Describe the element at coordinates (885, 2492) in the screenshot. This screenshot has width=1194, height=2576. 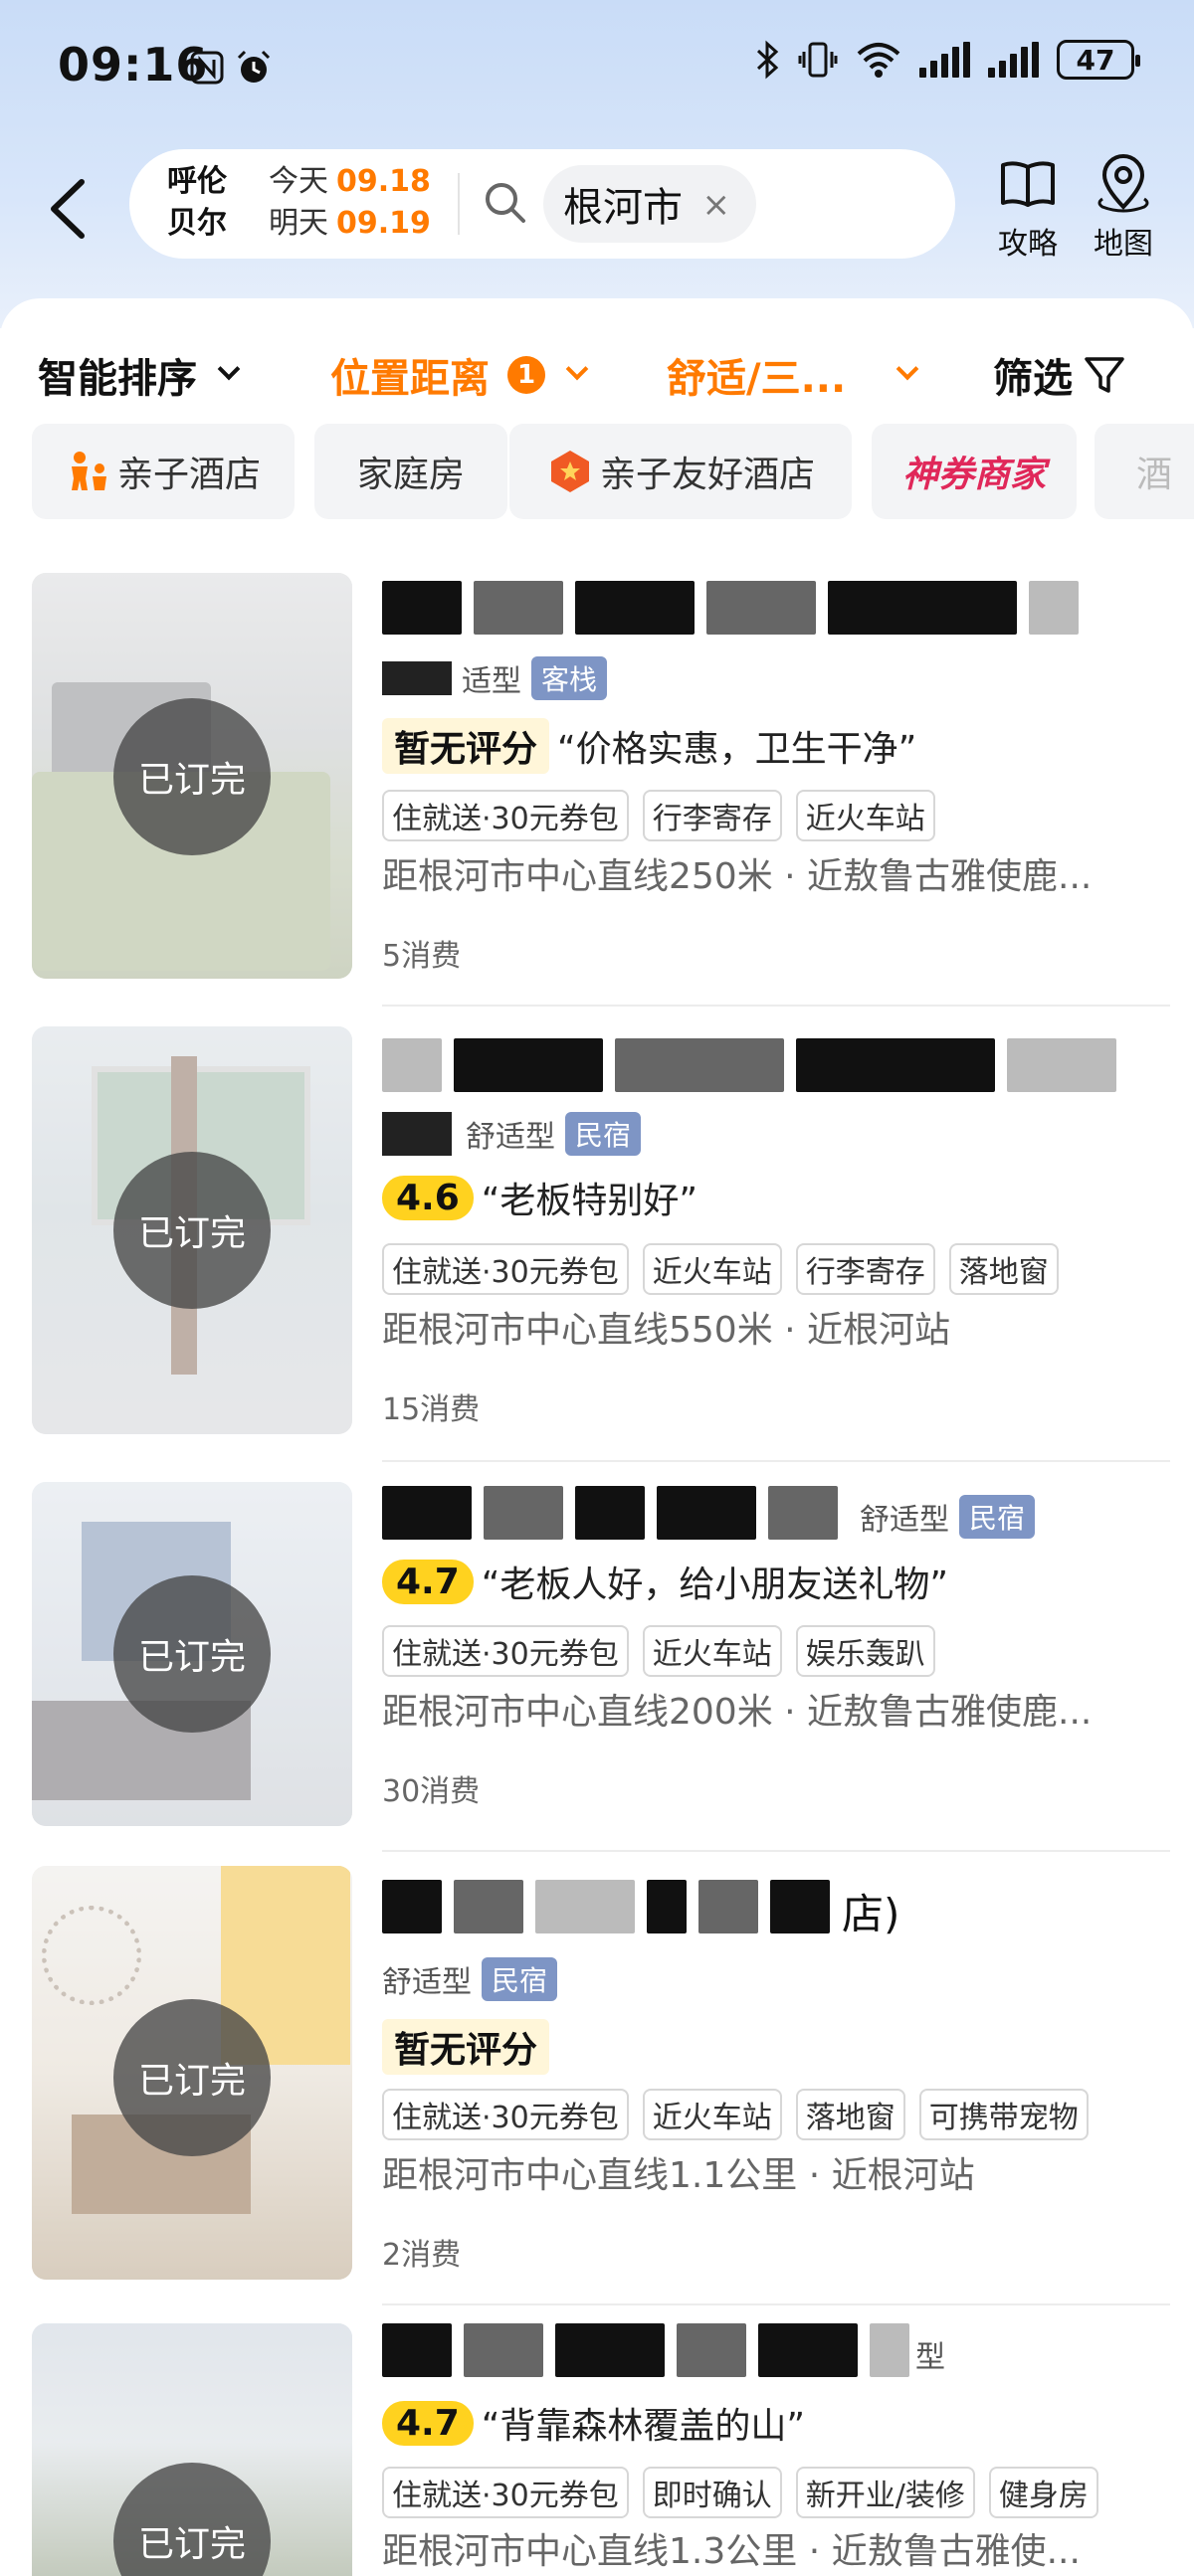
I see `feature-tag: 新开业/装修` at that location.